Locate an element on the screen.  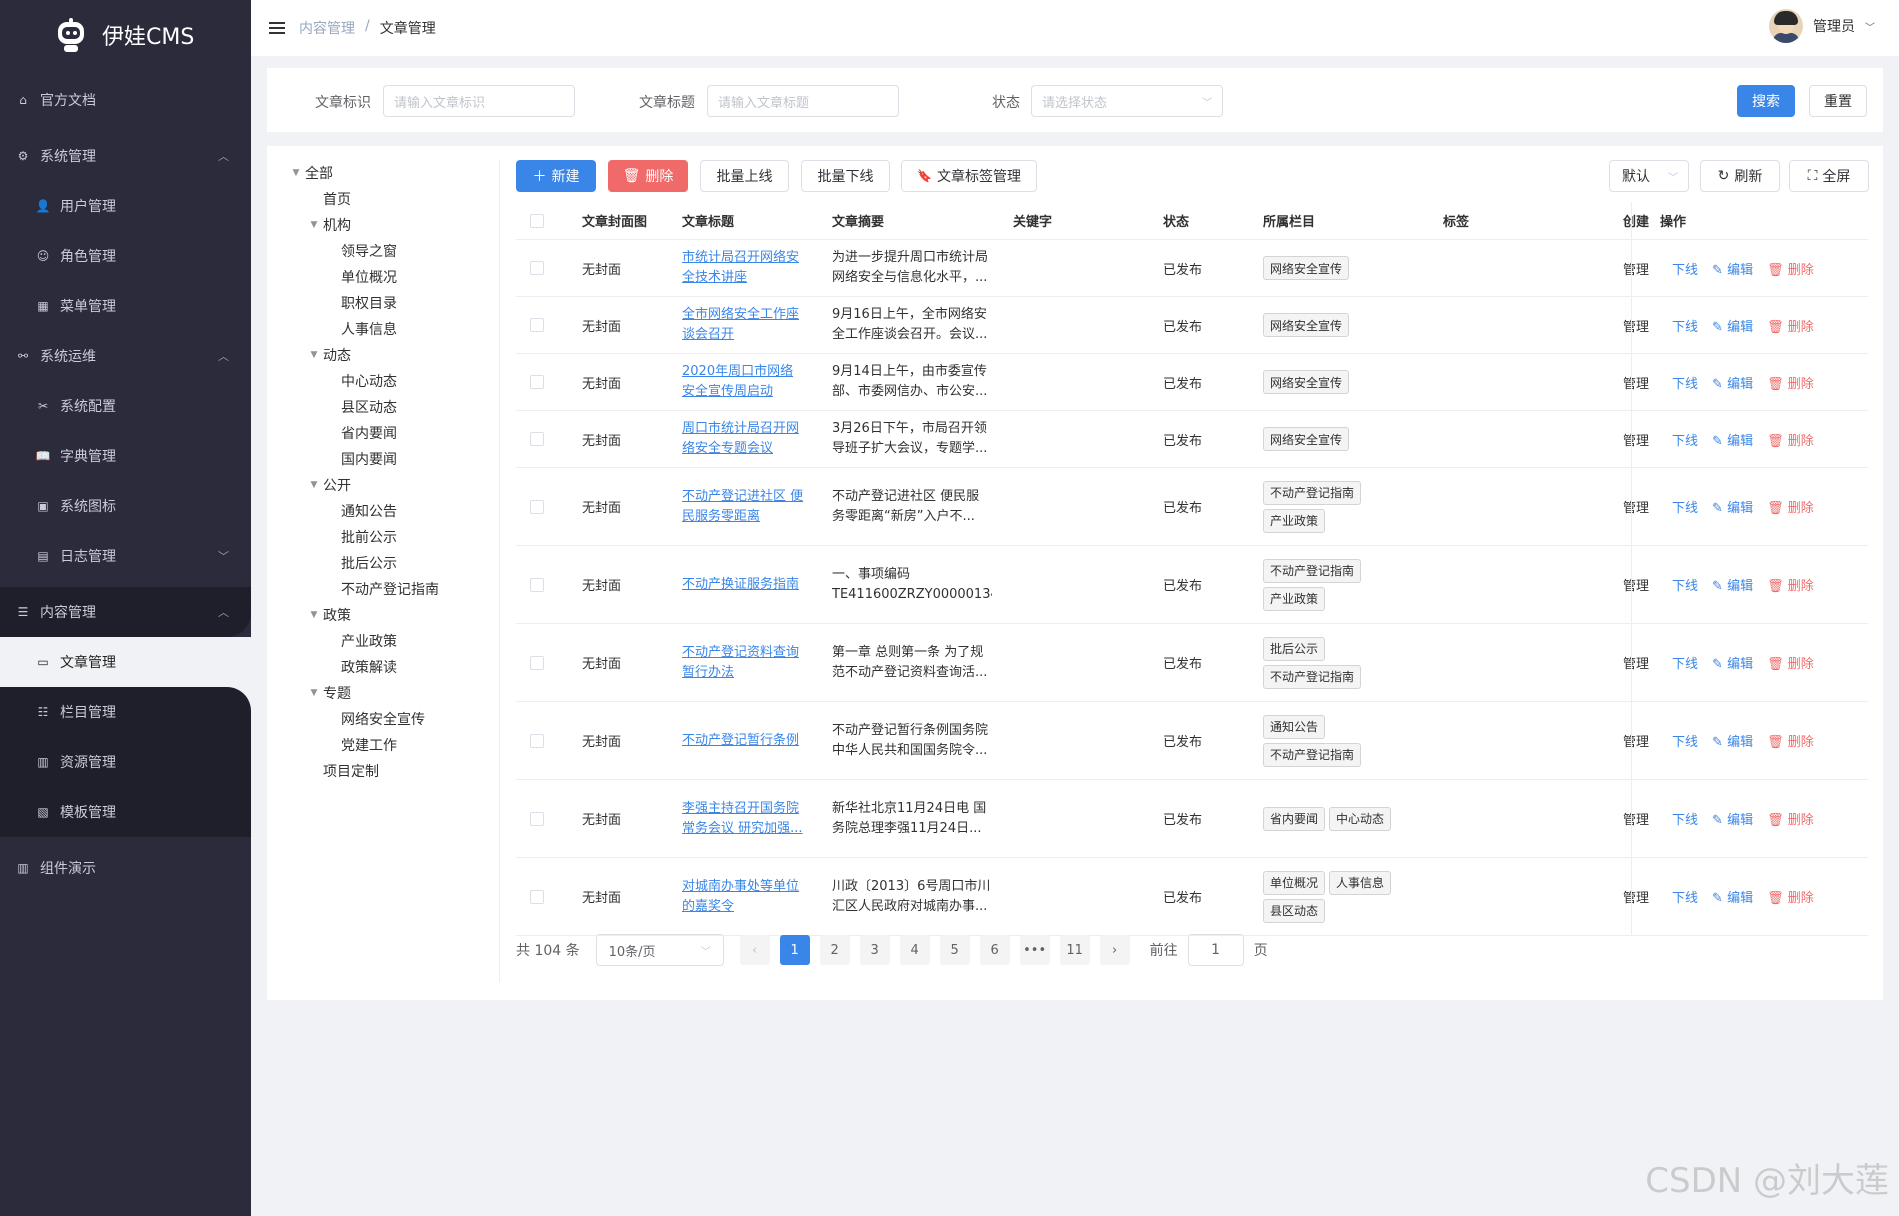
article-title-link: 全市网络安全工作座谈会召开 is located at coordinates (743, 325).